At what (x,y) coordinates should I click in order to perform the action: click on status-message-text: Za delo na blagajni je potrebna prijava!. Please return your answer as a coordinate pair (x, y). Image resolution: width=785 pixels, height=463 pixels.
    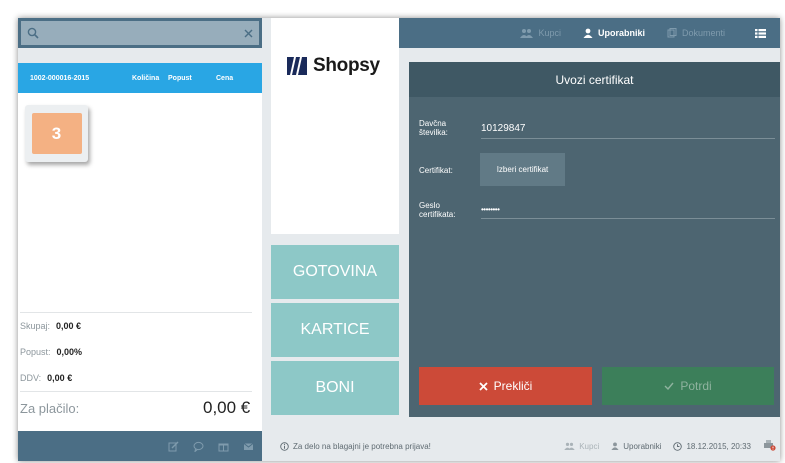
    Looking at the image, I should click on (362, 446).